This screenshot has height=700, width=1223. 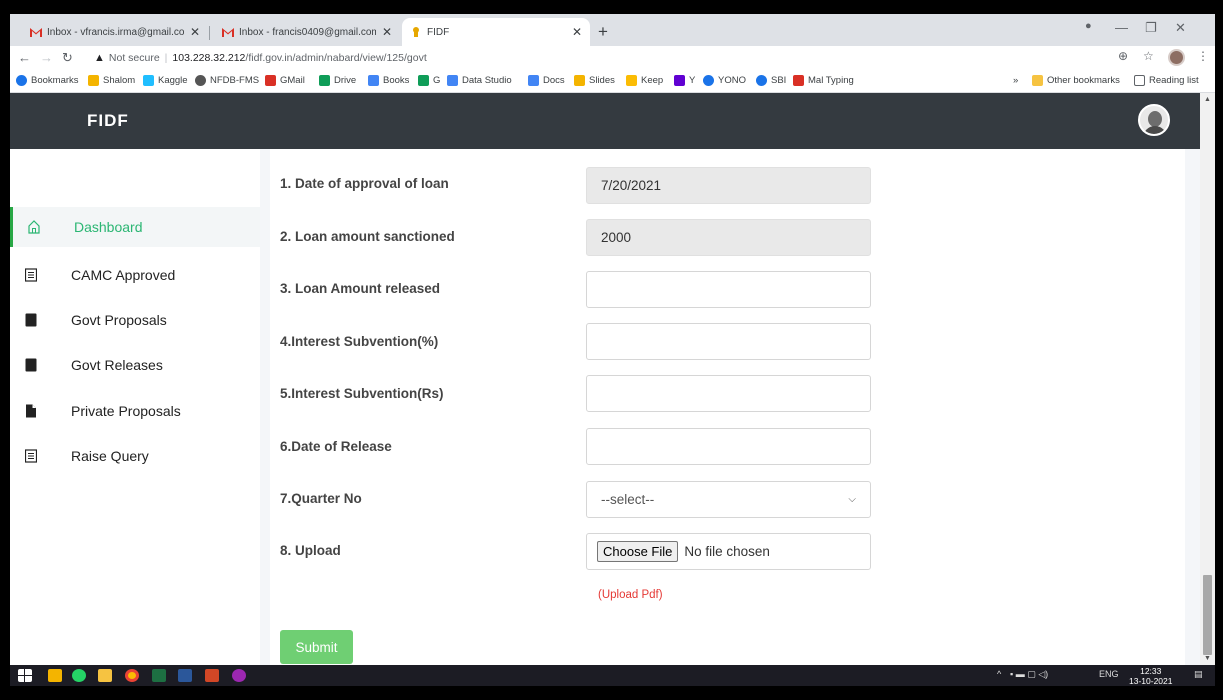 What do you see at coordinates (1166, 80) in the screenshot?
I see `reading-list: Reading list` at bounding box center [1166, 80].